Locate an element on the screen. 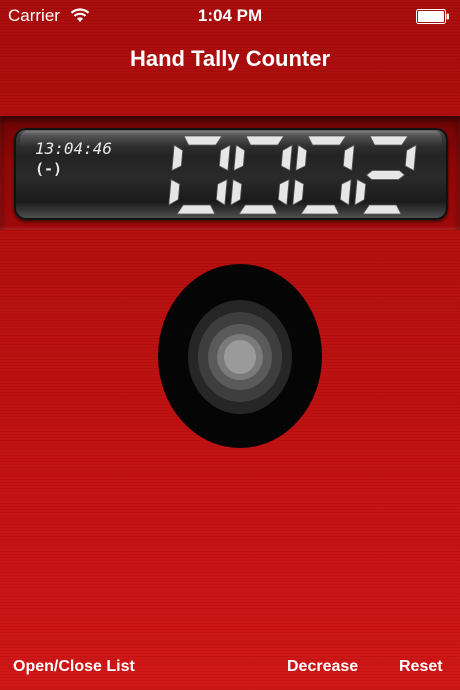  reset-button: Reset is located at coordinates (421, 667).